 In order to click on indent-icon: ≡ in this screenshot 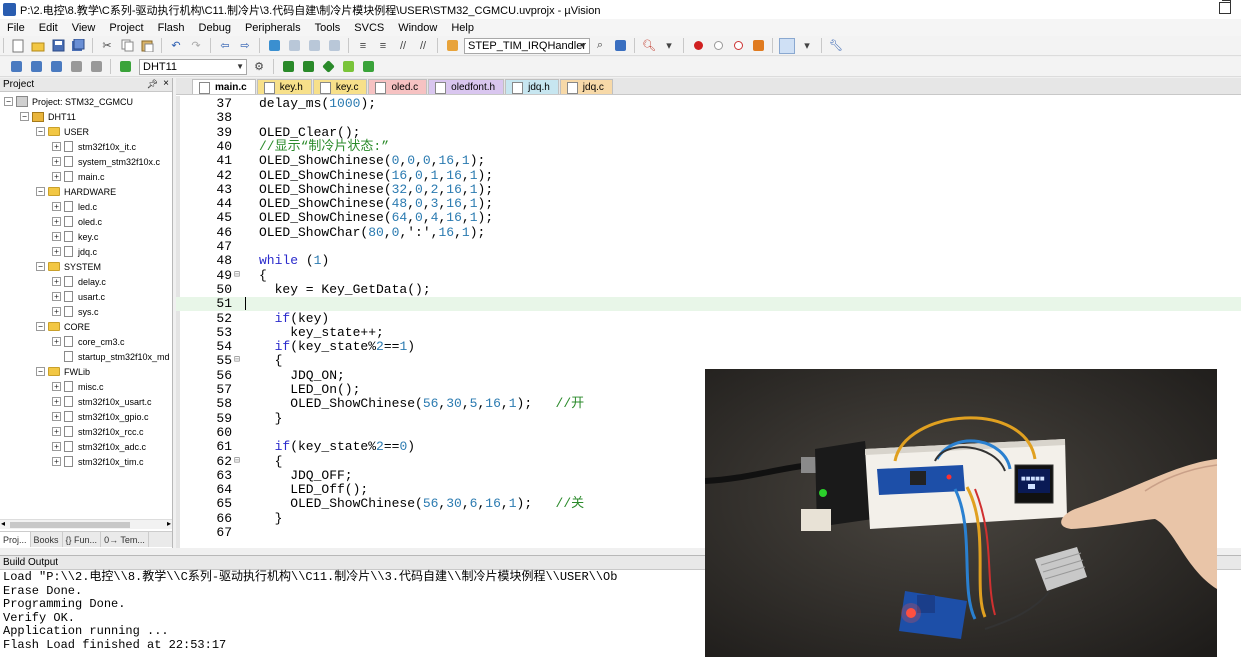, I will do `click(363, 46)`.